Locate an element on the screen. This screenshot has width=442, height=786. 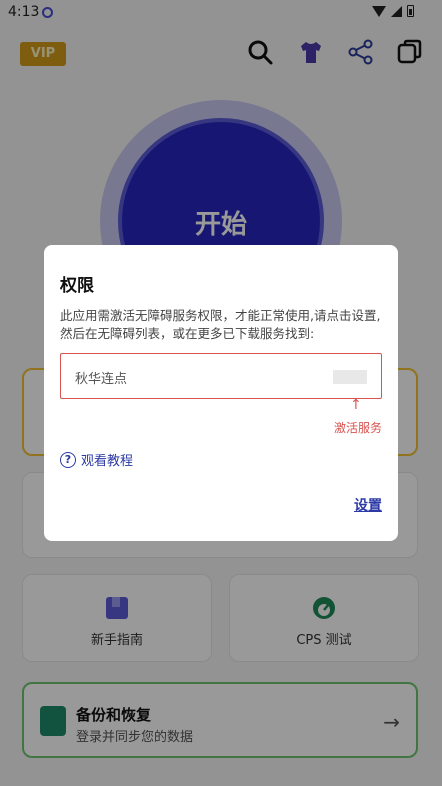
dialog-title: 权限 is located at coordinates (77, 286).